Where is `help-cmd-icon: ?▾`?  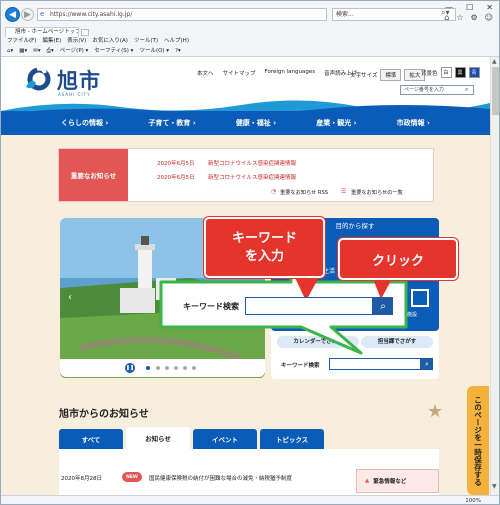 help-cmd-icon: ?▾ is located at coordinates (178, 51).